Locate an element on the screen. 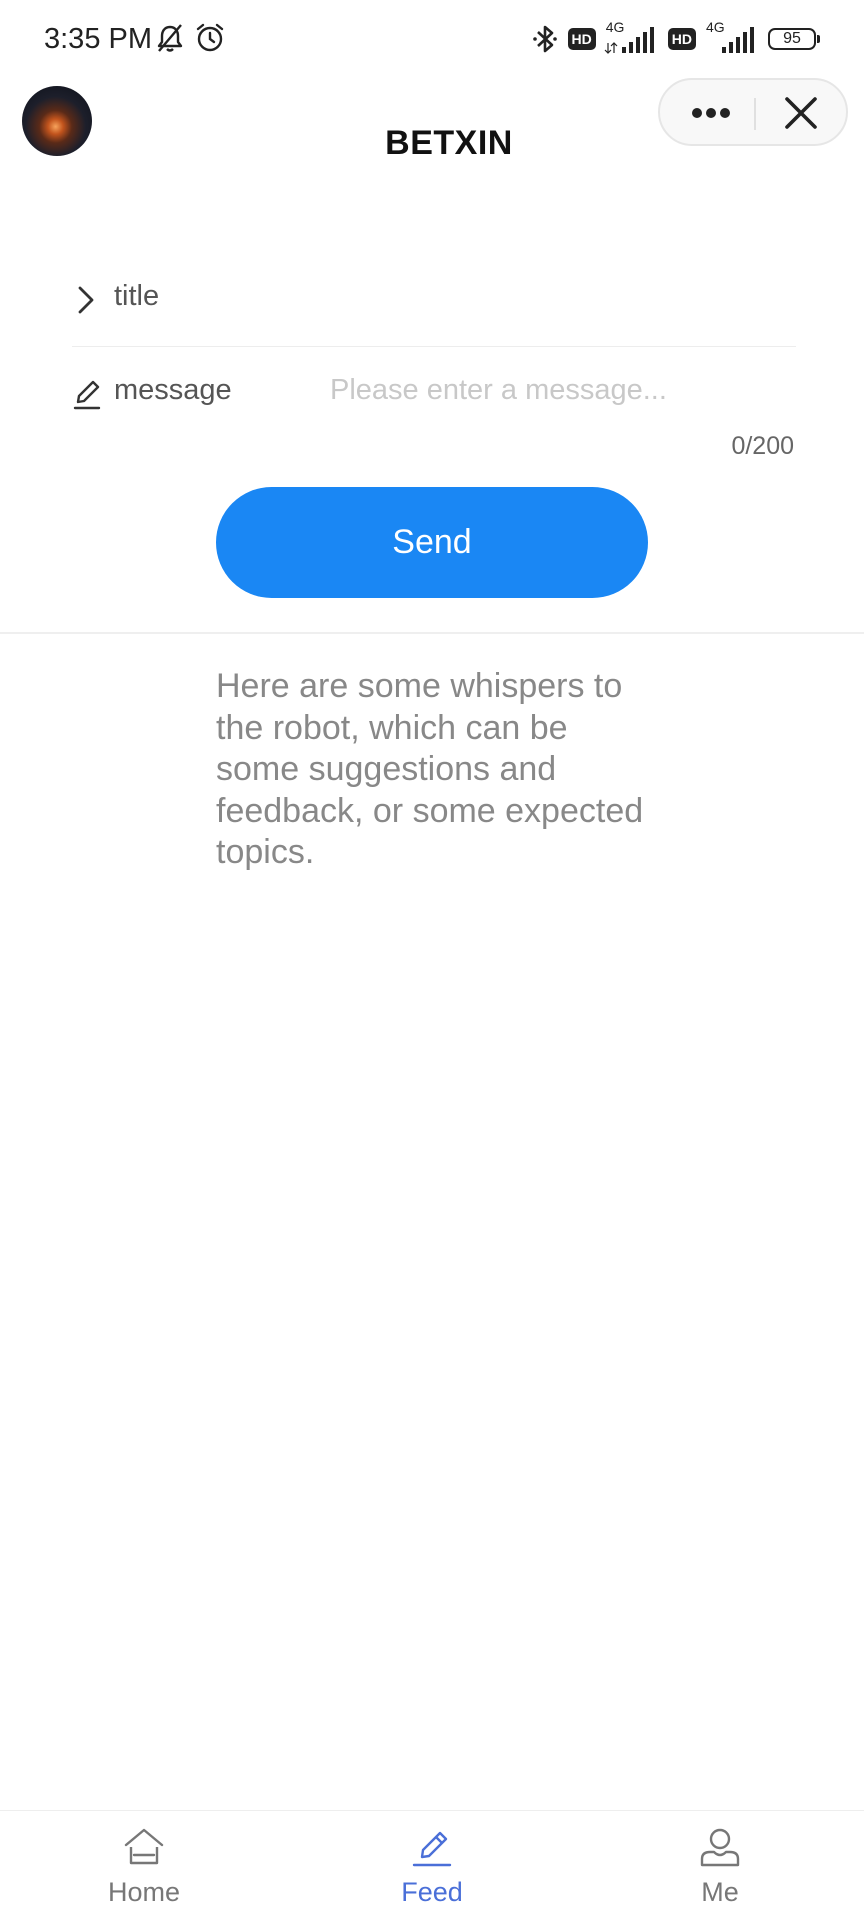 The width and height of the screenshot is (864, 1920). chevron-right-icon is located at coordinates (86, 300).